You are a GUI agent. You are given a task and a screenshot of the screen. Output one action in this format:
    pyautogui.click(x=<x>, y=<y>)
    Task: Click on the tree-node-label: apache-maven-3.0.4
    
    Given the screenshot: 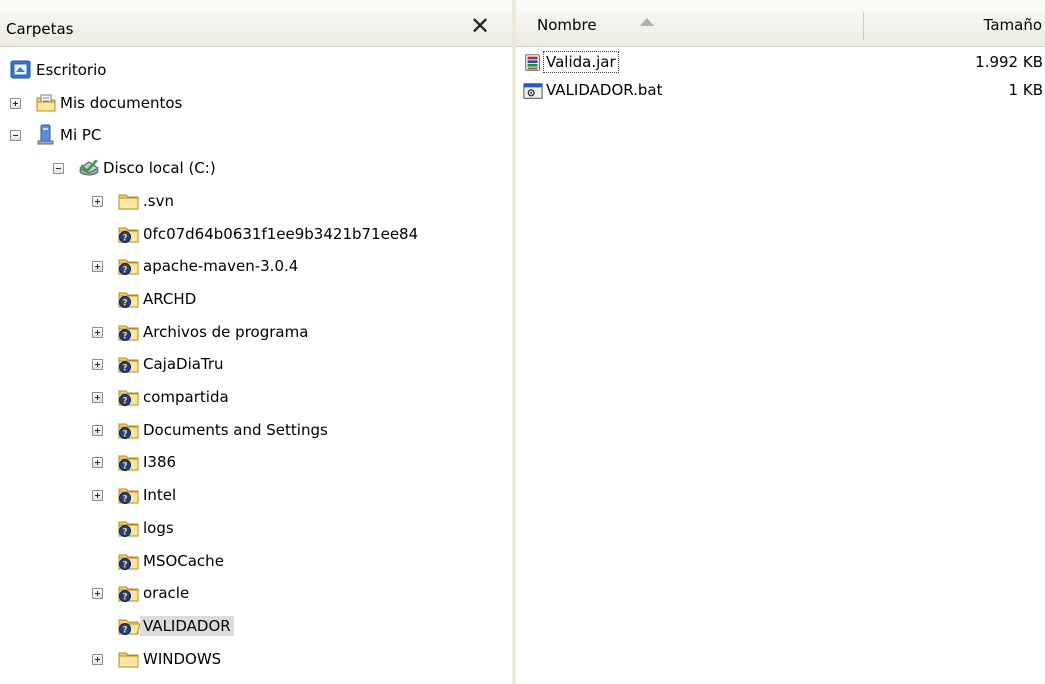 What is the action you would take?
    pyautogui.click(x=221, y=266)
    